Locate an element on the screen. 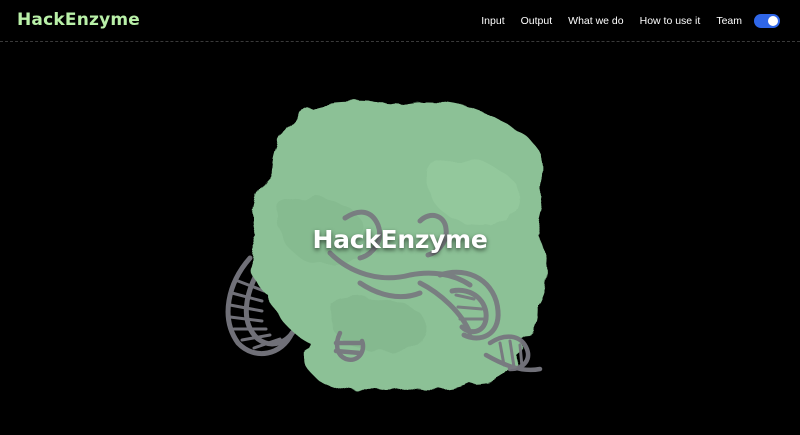 This screenshot has width=800, height=435. theme-toggle is located at coordinates (767, 21).